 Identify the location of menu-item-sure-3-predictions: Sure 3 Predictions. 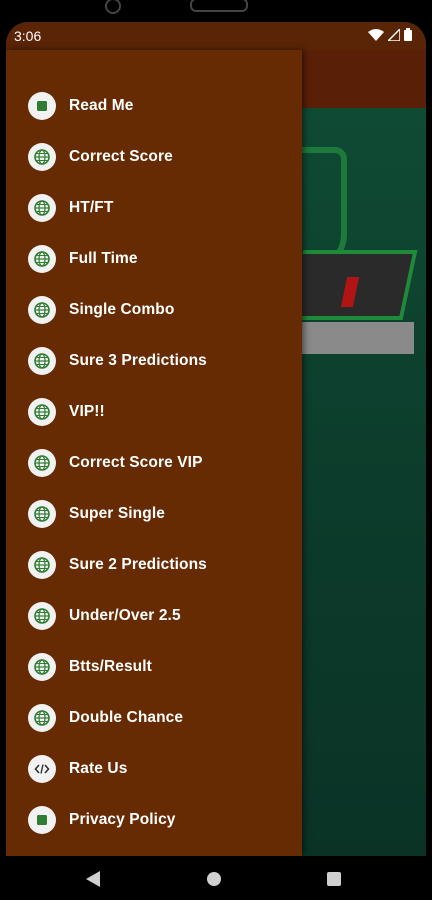
(154, 360).